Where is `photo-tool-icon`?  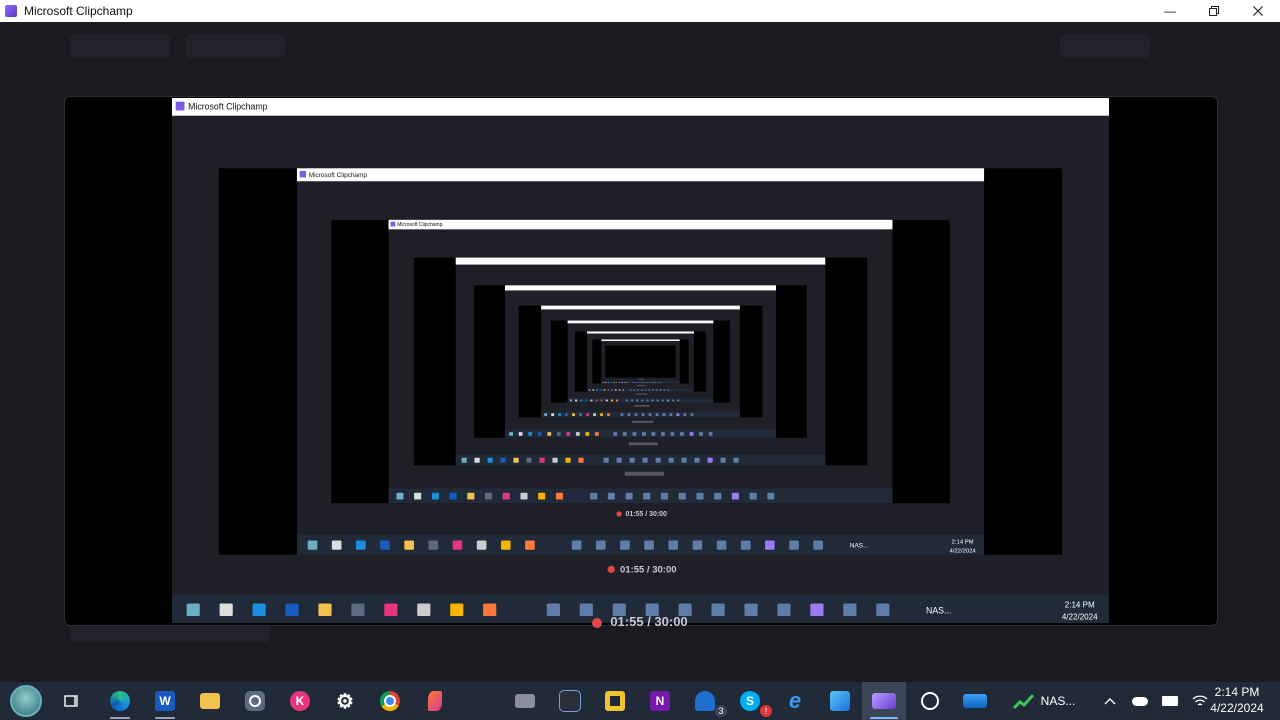 photo-tool-icon is located at coordinates (525, 701).